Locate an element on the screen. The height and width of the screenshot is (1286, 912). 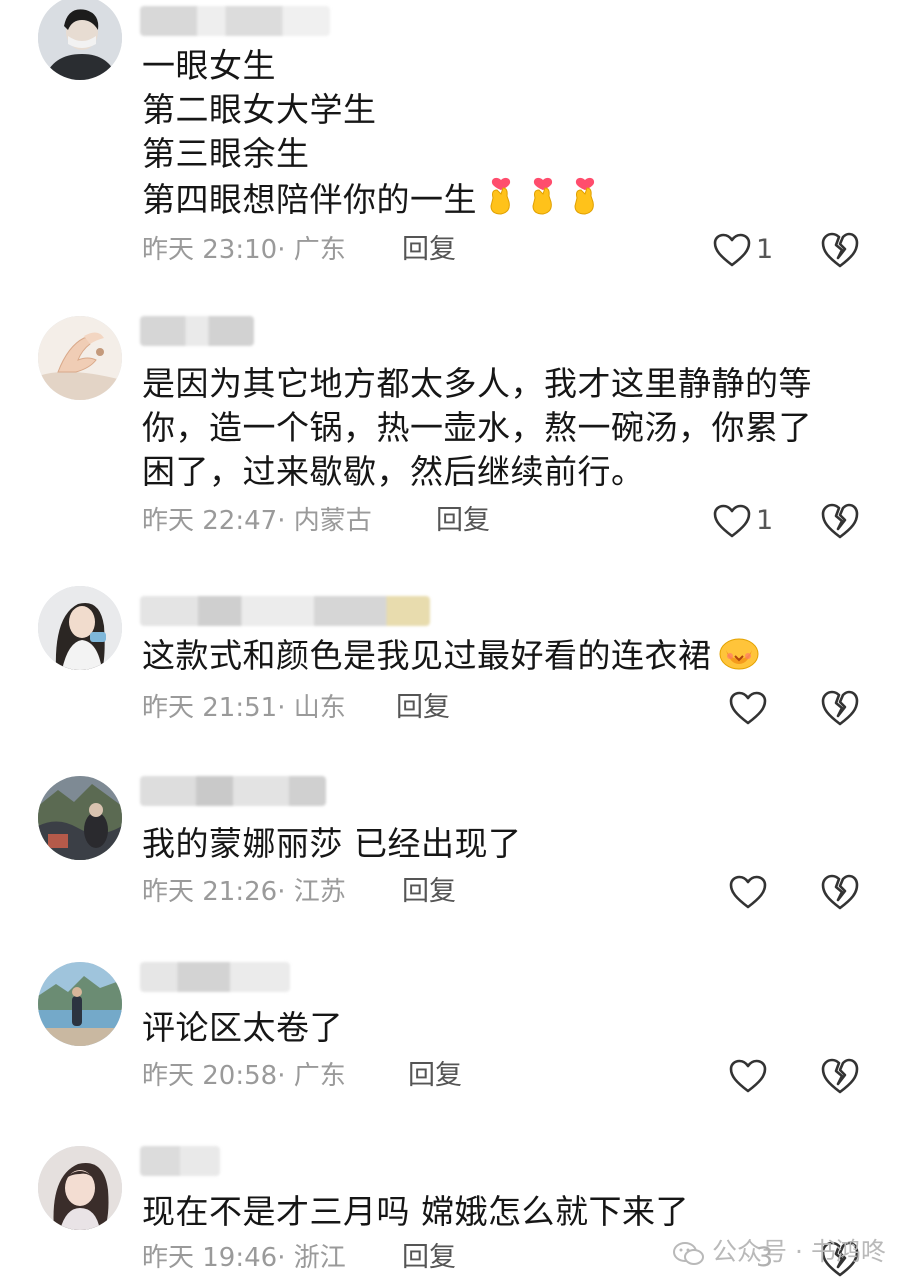
comment-text: 这款式和颜色是我见过最好看的连衣裙 is located at coordinates (492, 657).